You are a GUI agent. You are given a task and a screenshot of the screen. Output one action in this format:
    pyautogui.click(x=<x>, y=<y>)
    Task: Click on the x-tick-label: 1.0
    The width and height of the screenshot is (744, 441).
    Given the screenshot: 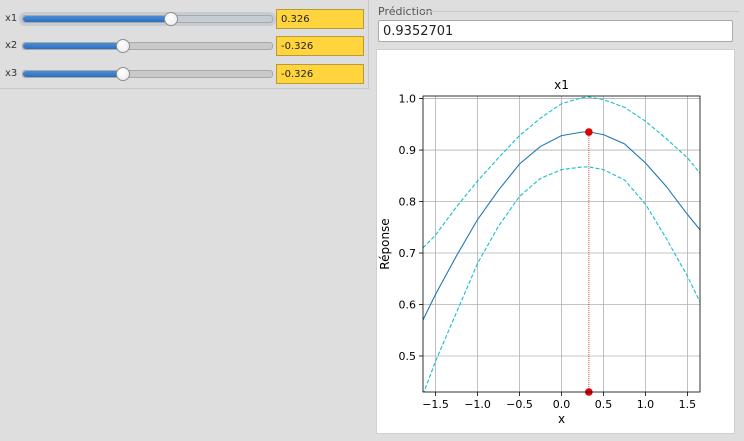 What is the action you would take?
    pyautogui.click(x=646, y=404)
    